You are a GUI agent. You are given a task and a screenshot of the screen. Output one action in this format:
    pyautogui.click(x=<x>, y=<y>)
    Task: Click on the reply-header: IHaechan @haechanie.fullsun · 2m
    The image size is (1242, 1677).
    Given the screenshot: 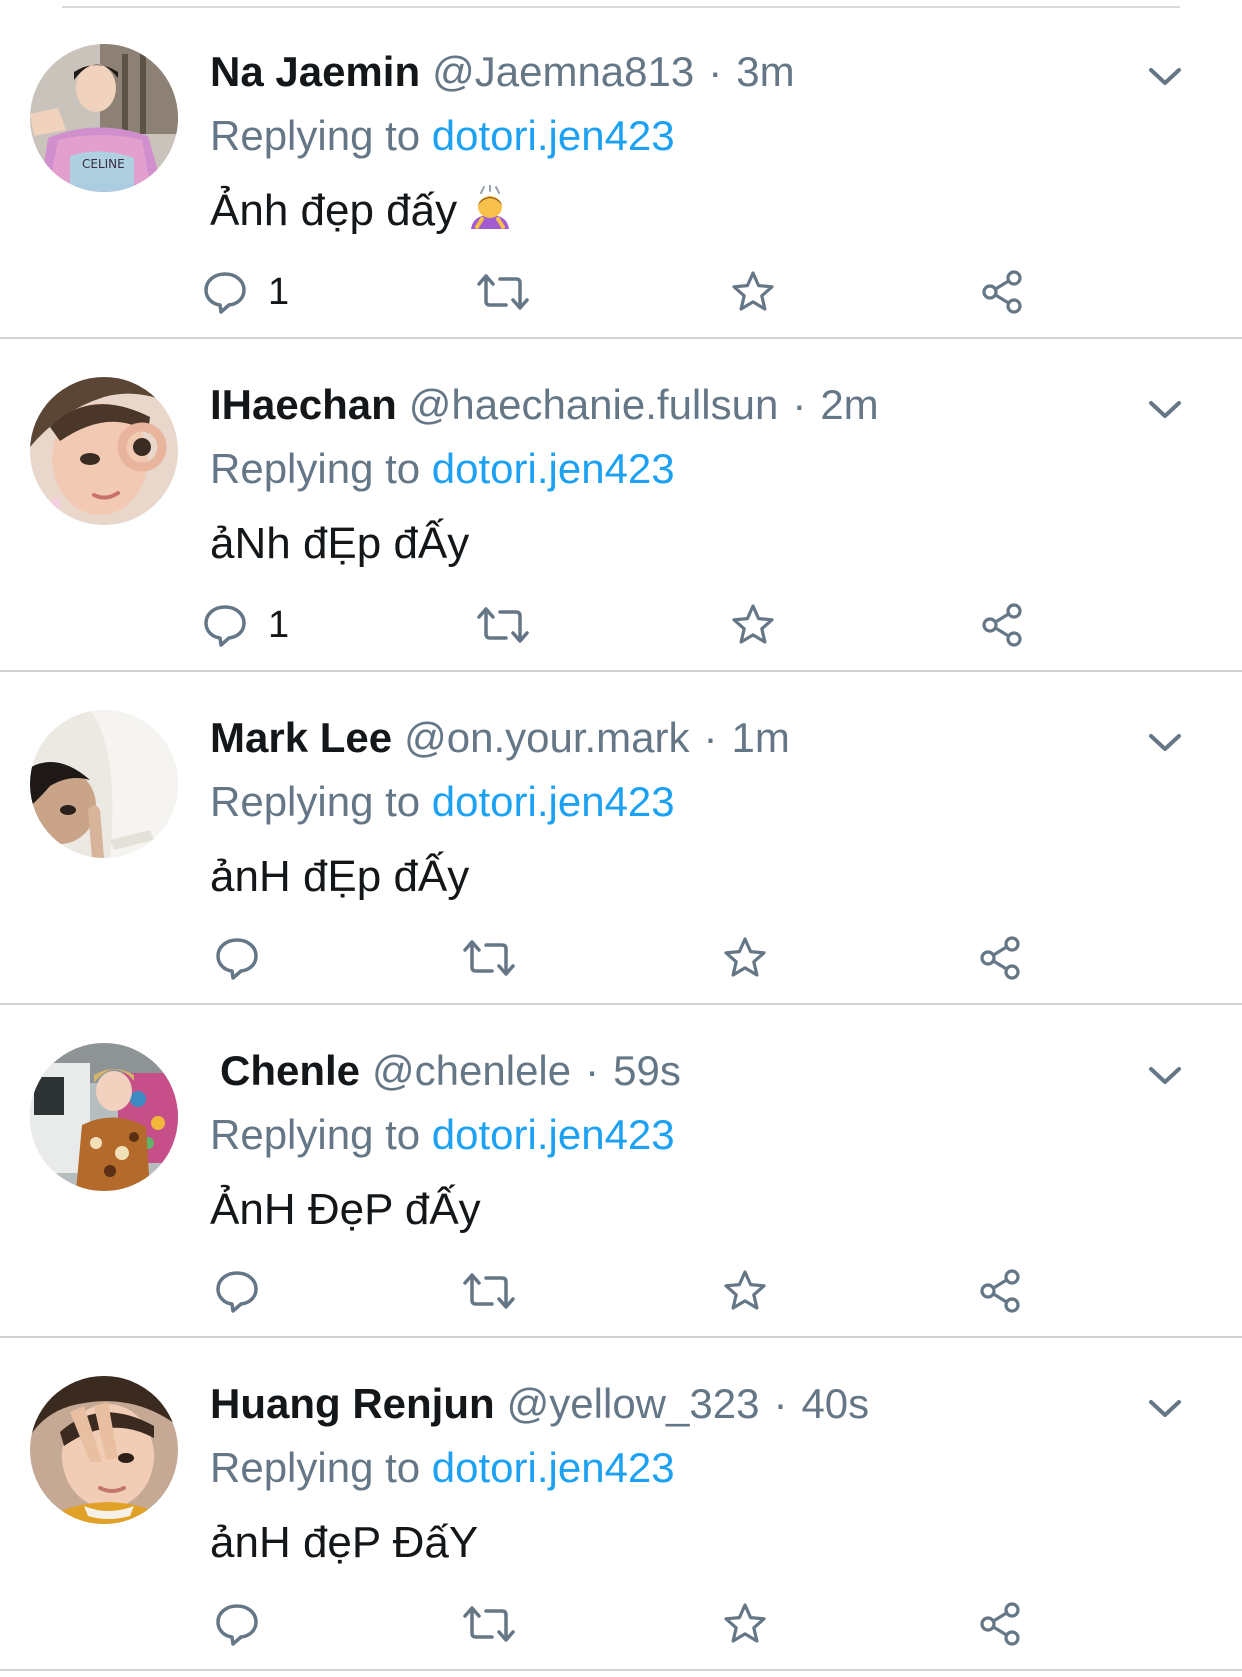 What is the action you would take?
    pyautogui.click(x=544, y=405)
    